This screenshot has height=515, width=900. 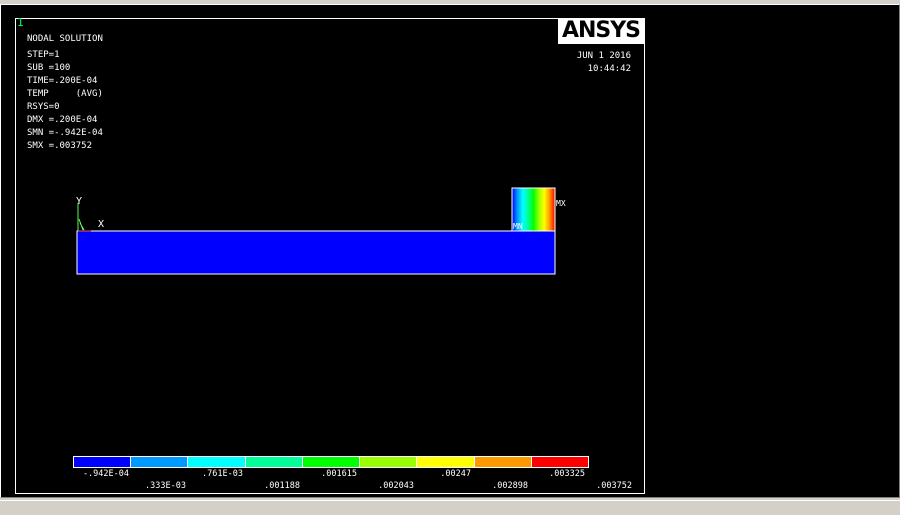 What do you see at coordinates (614, 486) in the screenshot?
I see `legend-label-bottom: .003752` at bounding box center [614, 486].